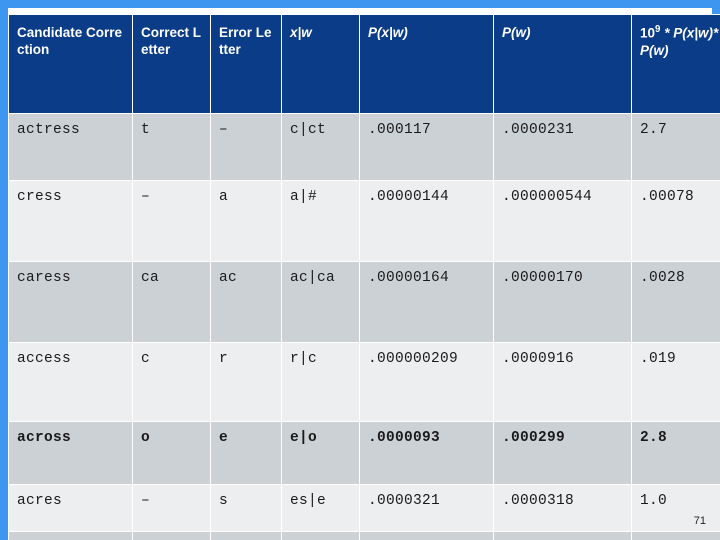 The height and width of the screenshot is (540, 720). I want to click on cell-p-x-given-w: .0000093, so click(426, 453).